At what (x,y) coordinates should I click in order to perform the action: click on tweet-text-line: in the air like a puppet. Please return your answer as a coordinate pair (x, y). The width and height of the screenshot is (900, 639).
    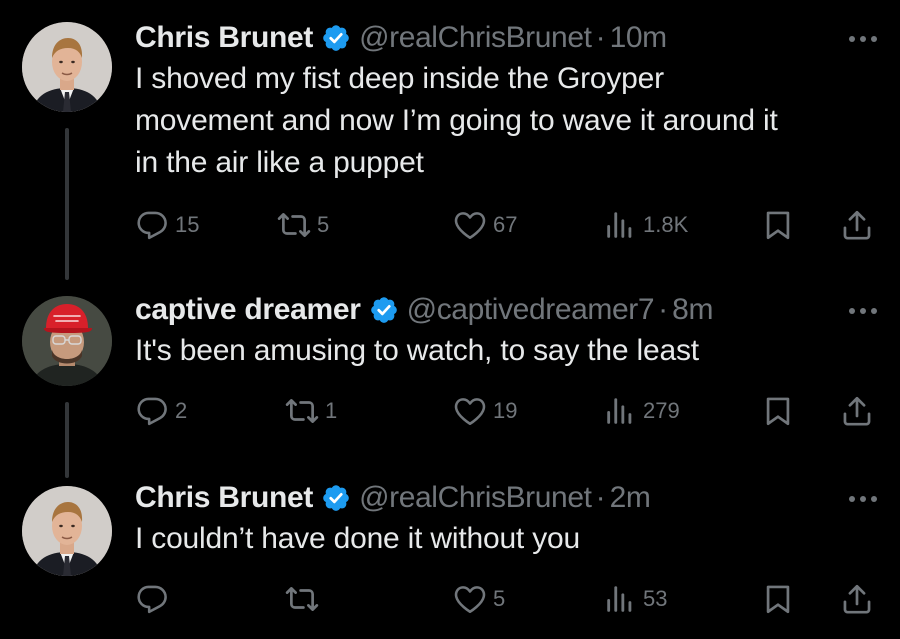
    Looking at the image, I should click on (279, 162).